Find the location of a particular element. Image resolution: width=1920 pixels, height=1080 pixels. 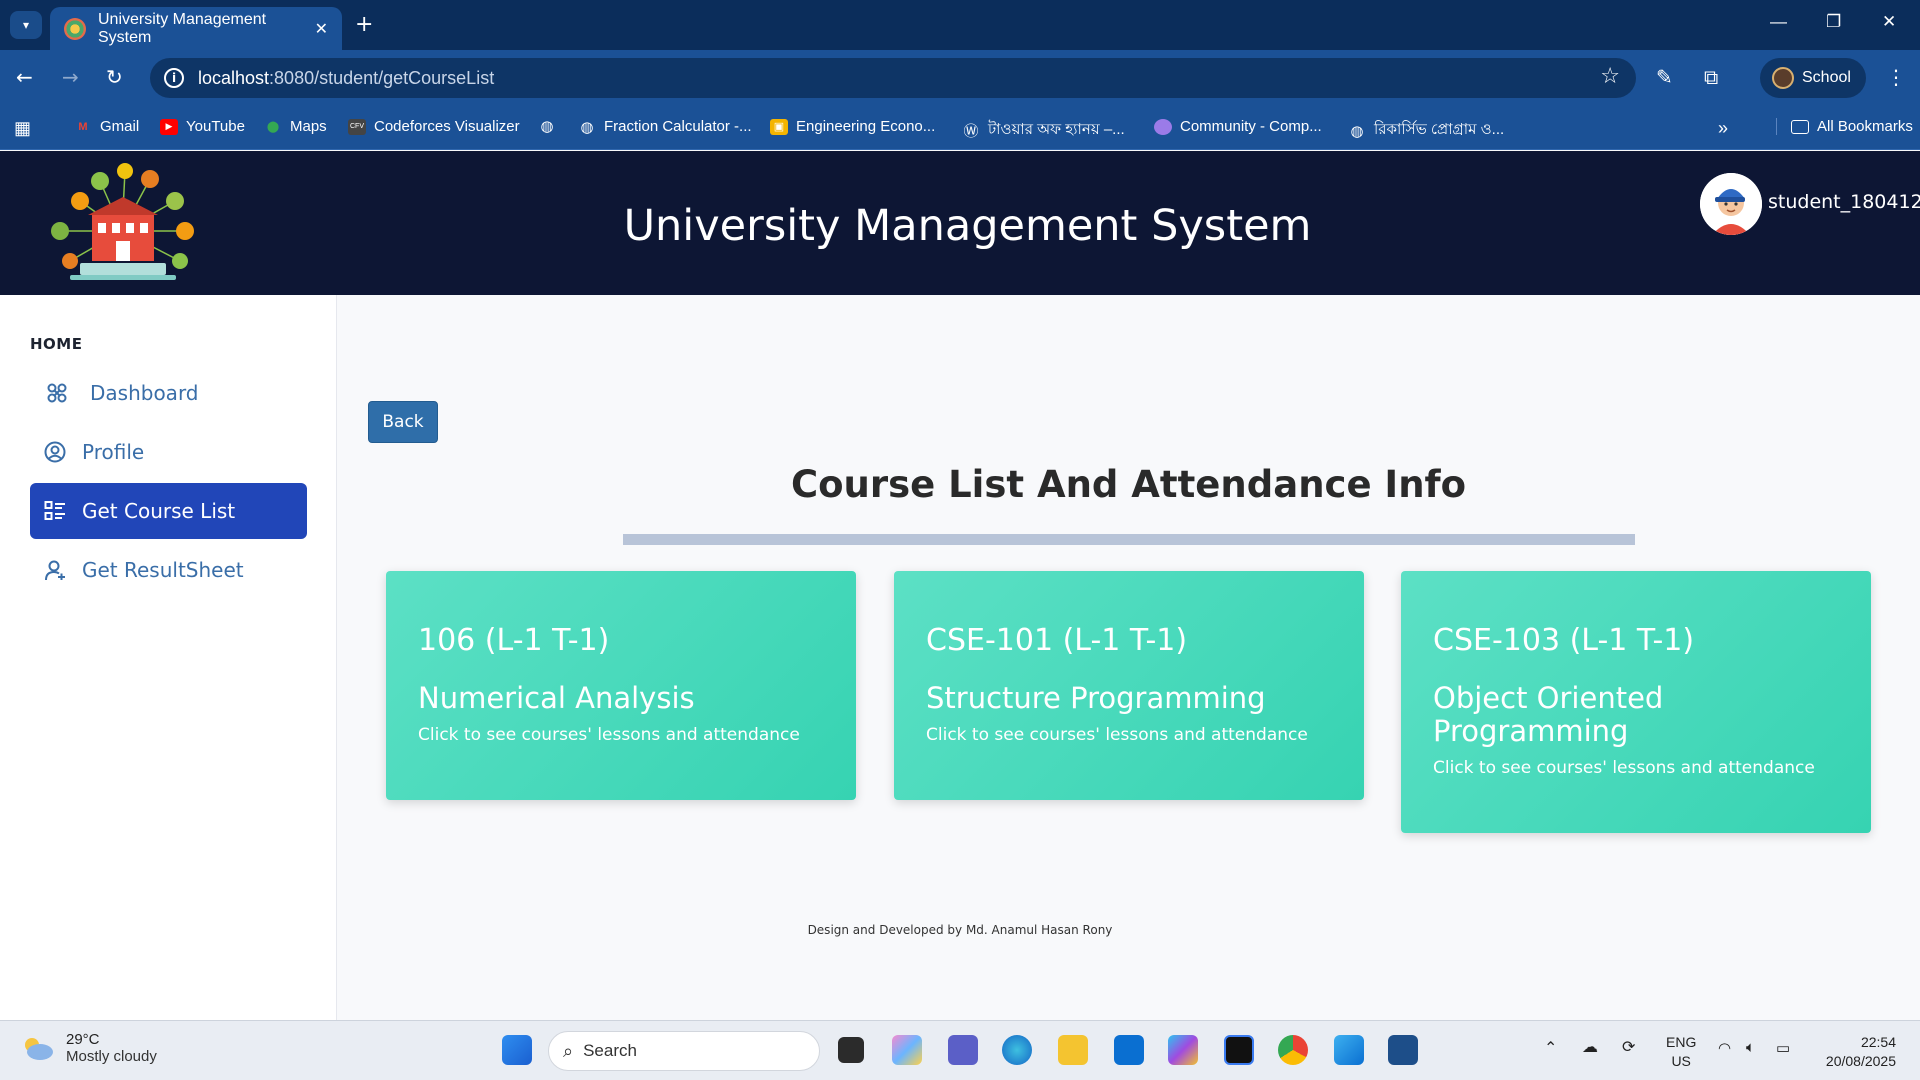

taskbar-search: ⌕ Search is located at coordinates (684, 1051).